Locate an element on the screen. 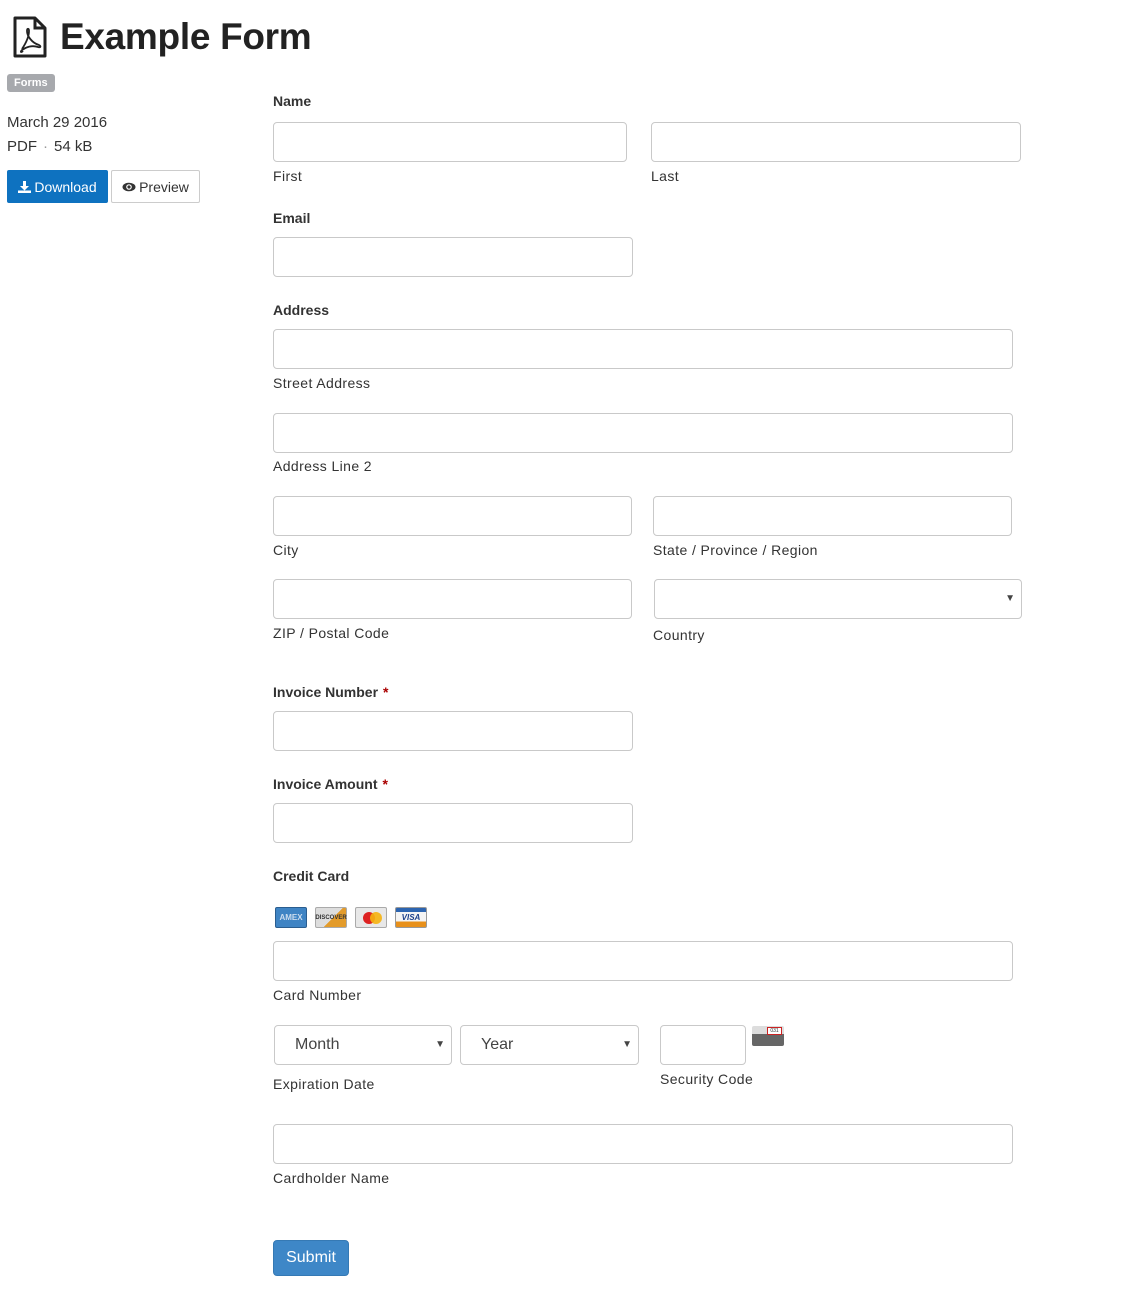  expiration-date-sublabel: Expiration Date is located at coordinates (324, 1084).